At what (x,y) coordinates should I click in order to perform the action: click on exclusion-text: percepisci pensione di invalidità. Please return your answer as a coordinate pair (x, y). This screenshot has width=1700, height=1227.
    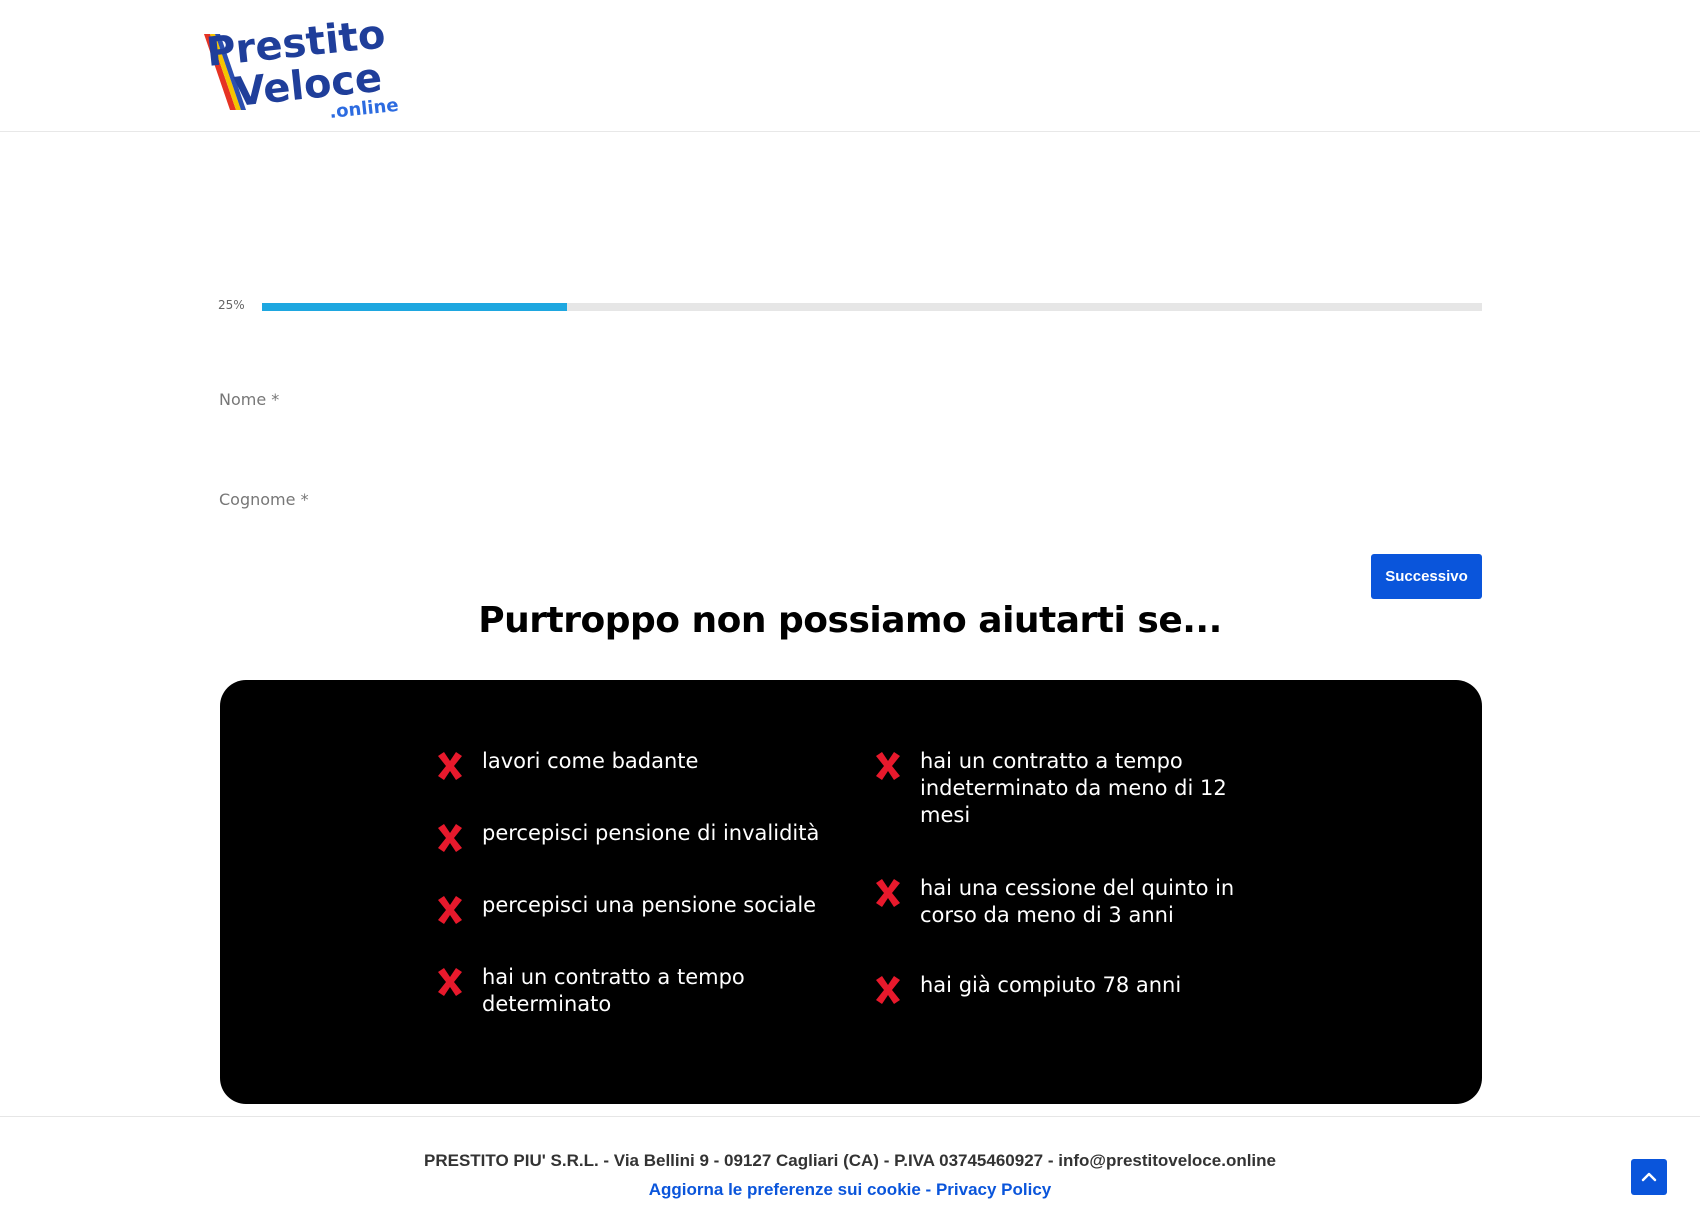
    Looking at the image, I should click on (651, 833).